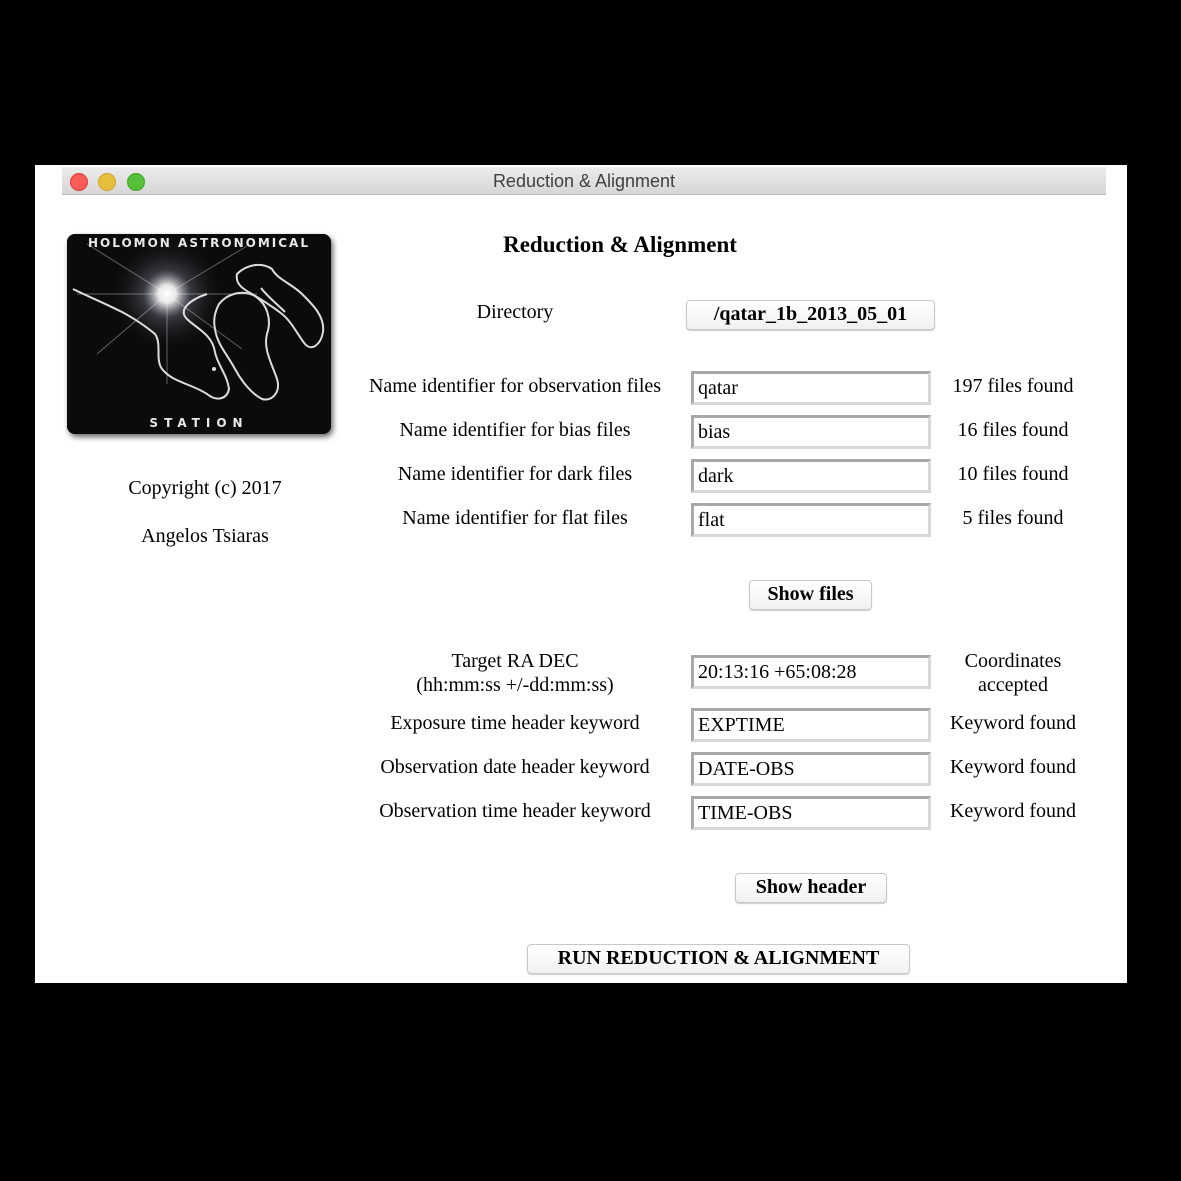  Describe the element at coordinates (1013, 474) in the screenshot. I see `dark-files-status: 10 files found` at that location.